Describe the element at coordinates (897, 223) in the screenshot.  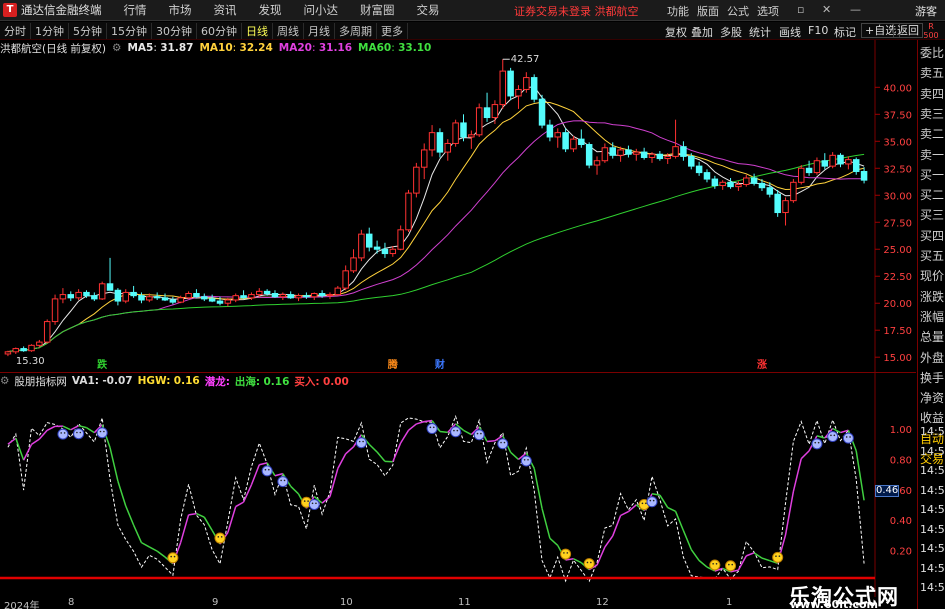
I see `y-tick-label: 27.50` at that location.